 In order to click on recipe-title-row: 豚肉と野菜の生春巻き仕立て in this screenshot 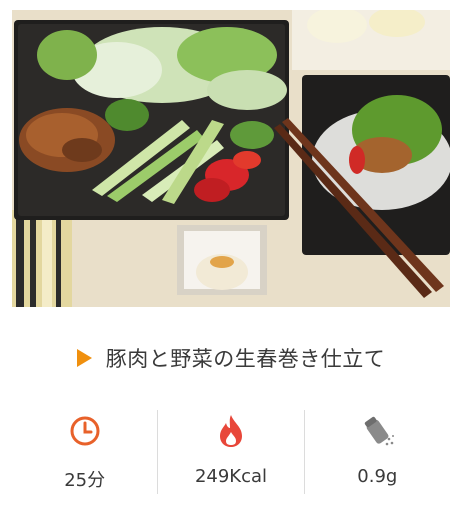, I will do `click(231, 358)`.